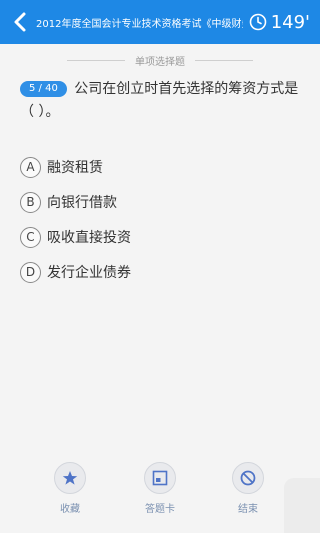  I want to click on answer-card-button: 答题卡, so click(160, 491).